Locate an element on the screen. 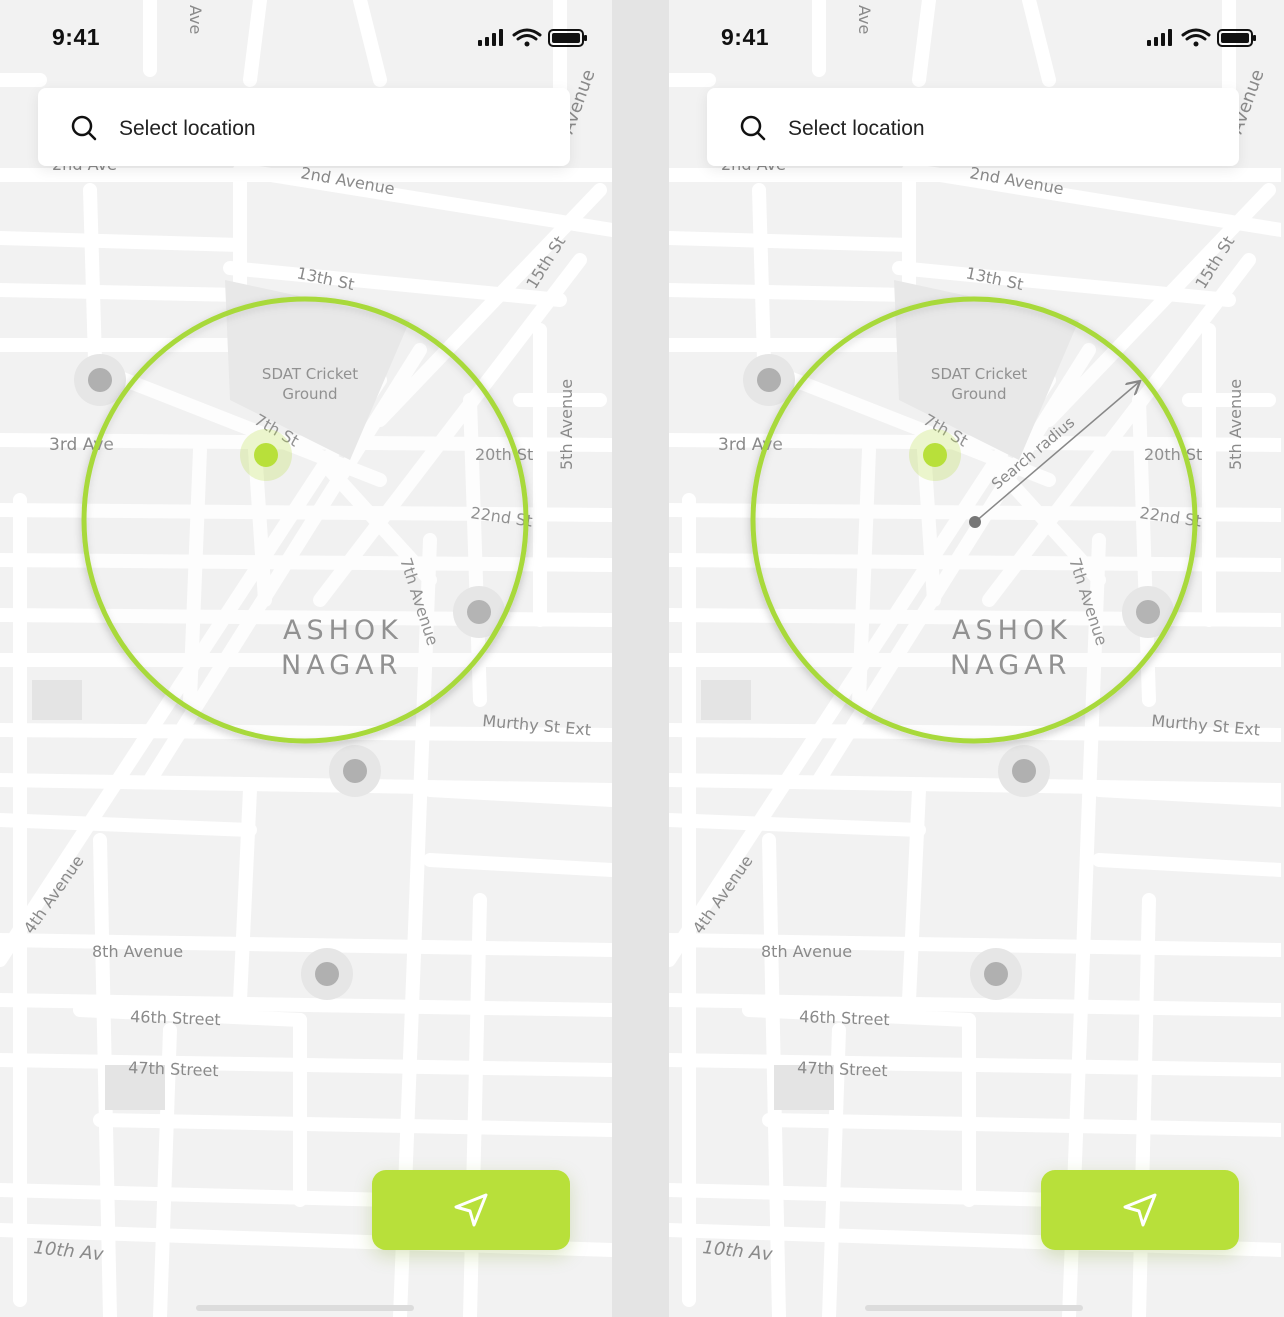 This screenshot has height=1317, width=1284. screen-divider is located at coordinates (640, 658).